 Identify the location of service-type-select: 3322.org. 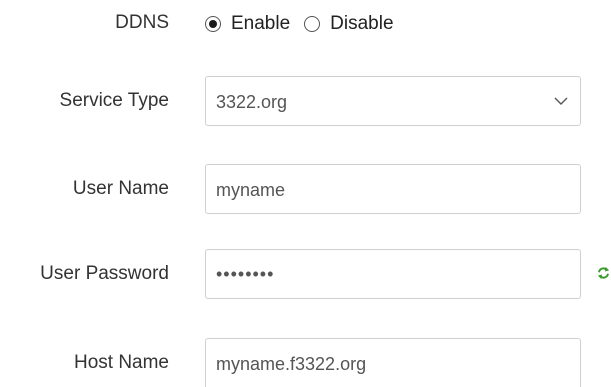
(393, 101).